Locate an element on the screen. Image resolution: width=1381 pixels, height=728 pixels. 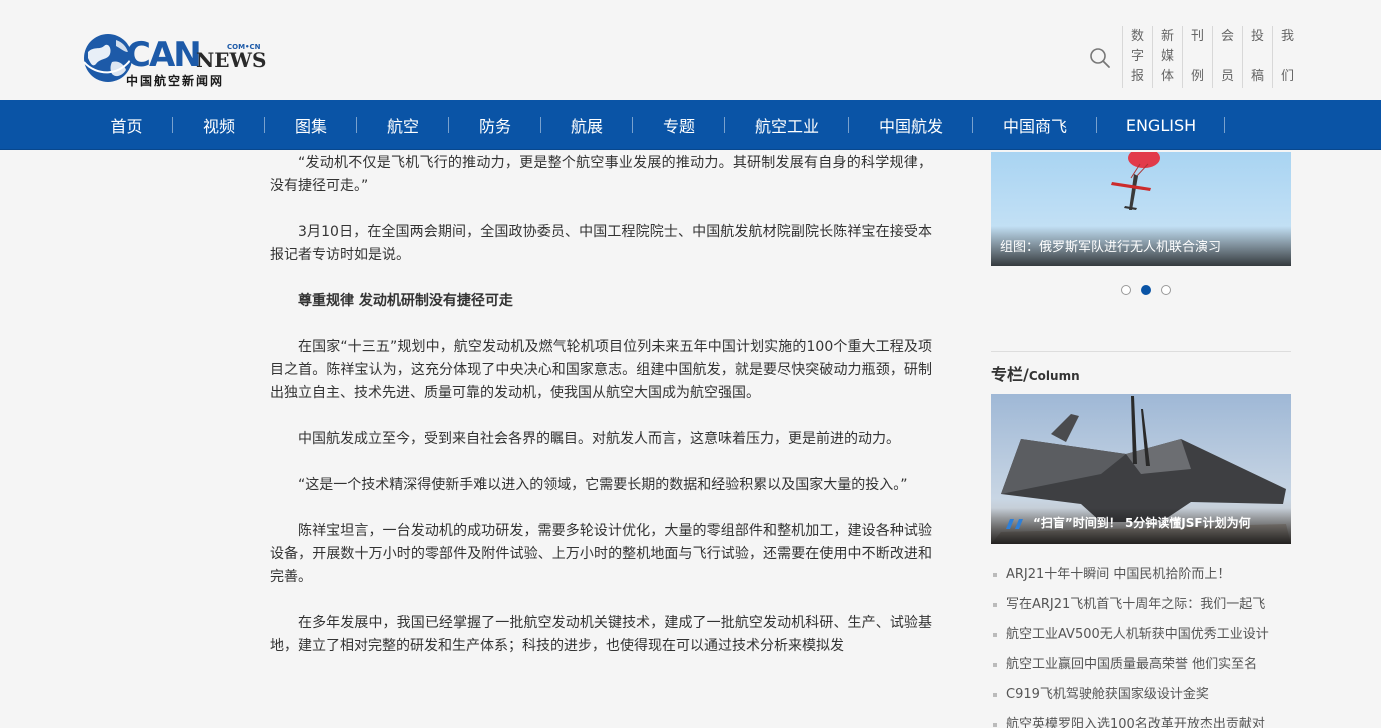
top-link-char: 们 is located at coordinates (1287, 76).